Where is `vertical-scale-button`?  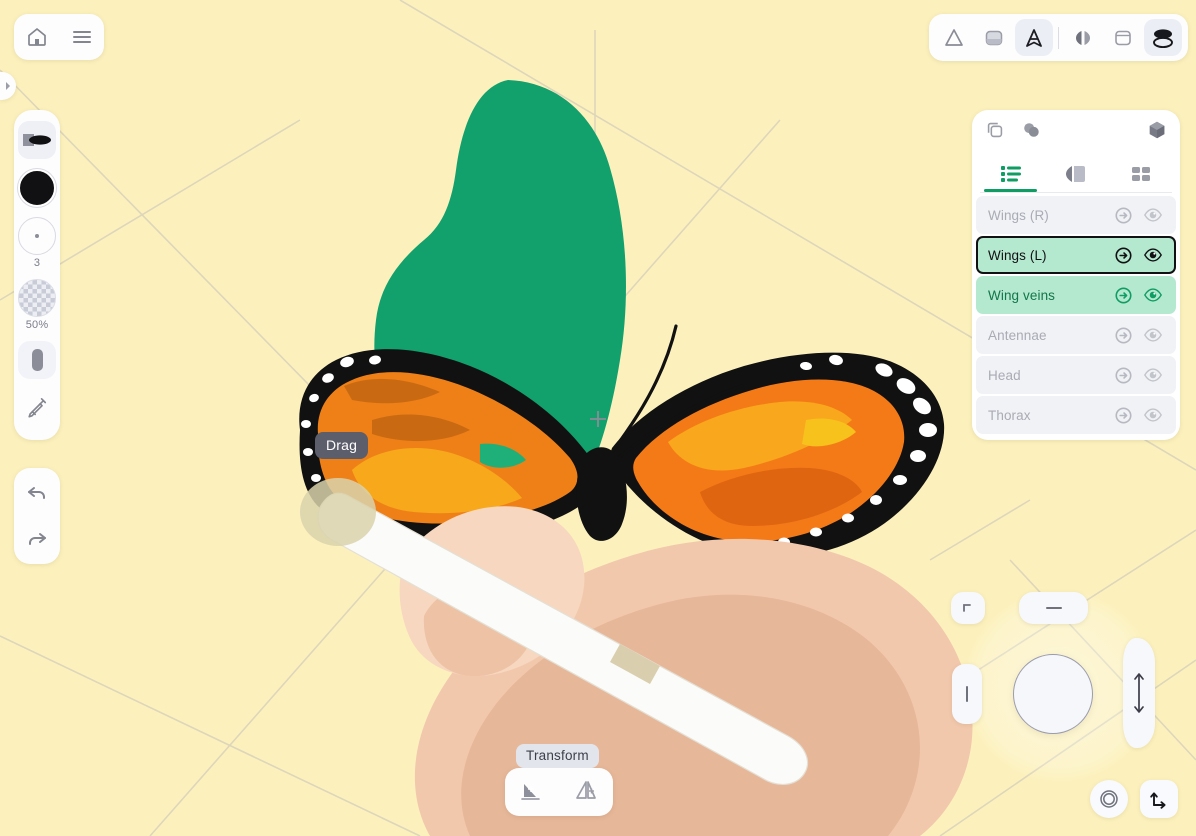 vertical-scale-button is located at coordinates (1139, 693).